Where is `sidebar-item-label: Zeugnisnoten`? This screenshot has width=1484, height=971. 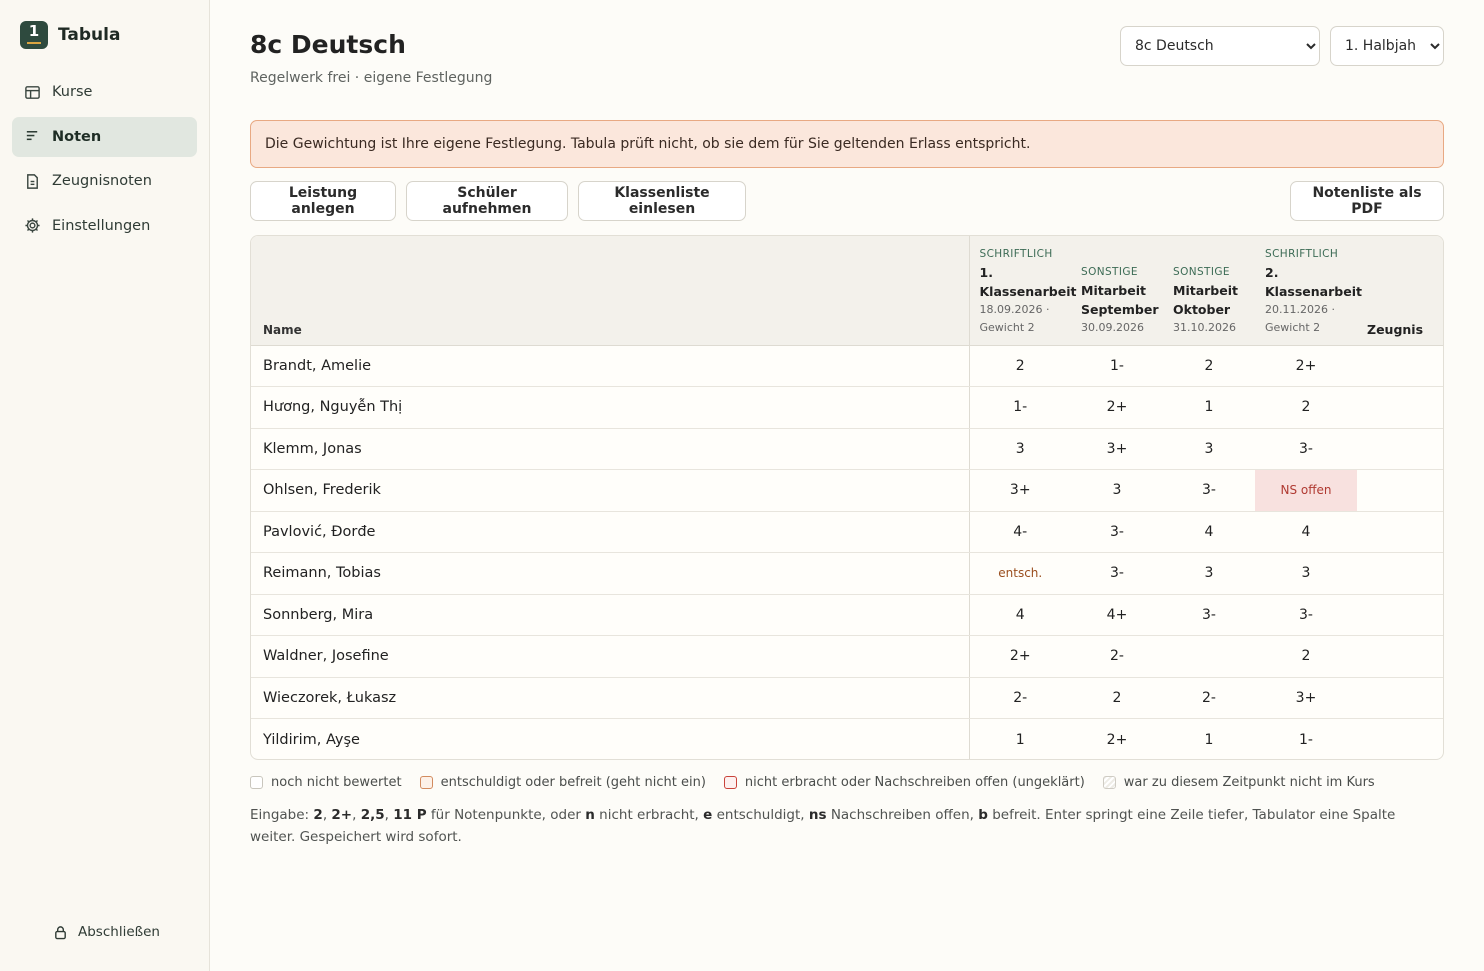 sidebar-item-label: Zeugnisnoten is located at coordinates (102, 181).